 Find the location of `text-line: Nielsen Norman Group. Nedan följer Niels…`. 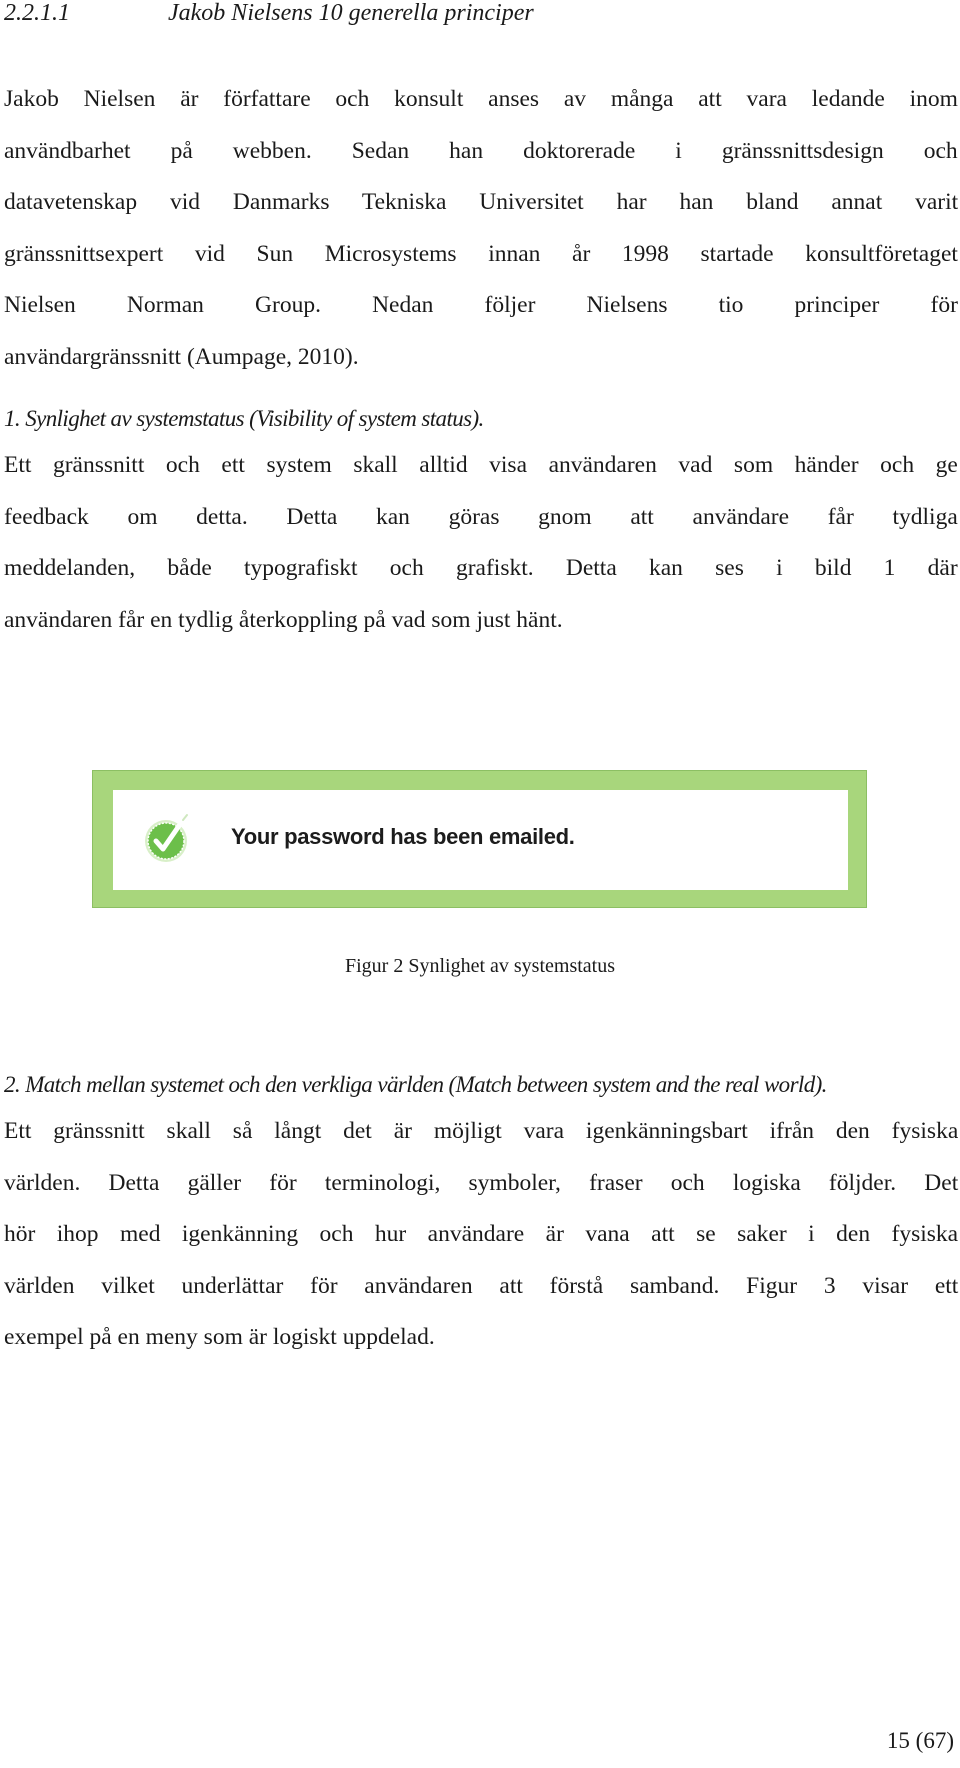

text-line: Nielsen Norman Group. Nedan följer Niels… is located at coordinates (481, 305).